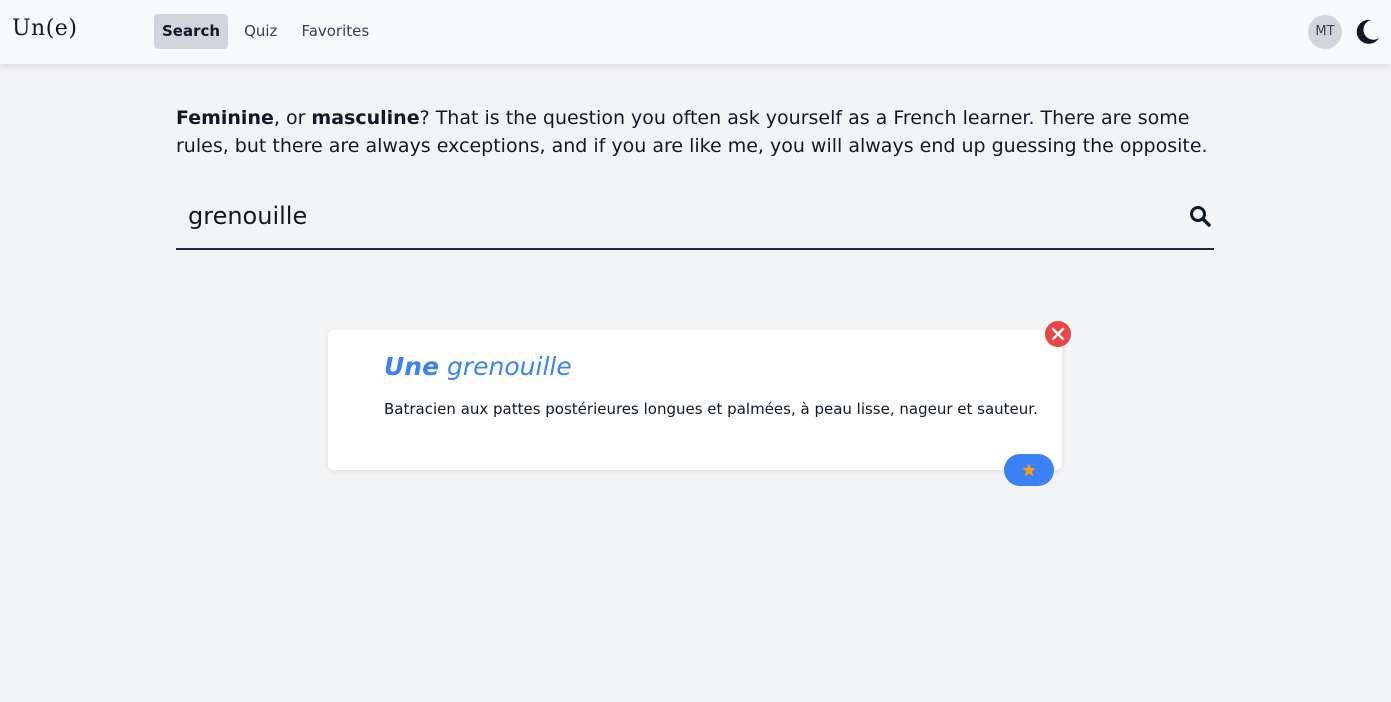 Image resolution: width=1391 pixels, height=702 pixels. What do you see at coordinates (335, 31) in the screenshot?
I see `nav-favorites: Favorites` at bounding box center [335, 31].